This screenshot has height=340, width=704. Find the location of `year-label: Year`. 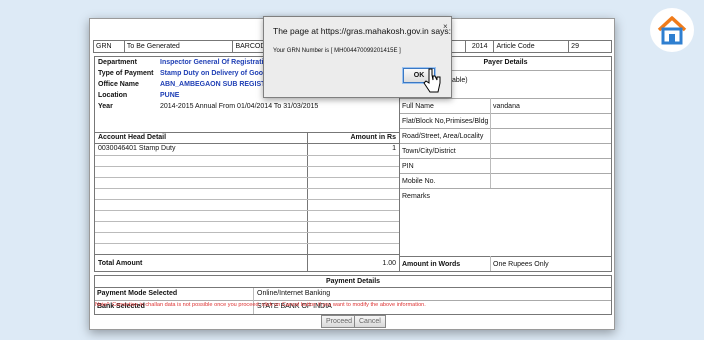

year-label: Year is located at coordinates (105, 106).